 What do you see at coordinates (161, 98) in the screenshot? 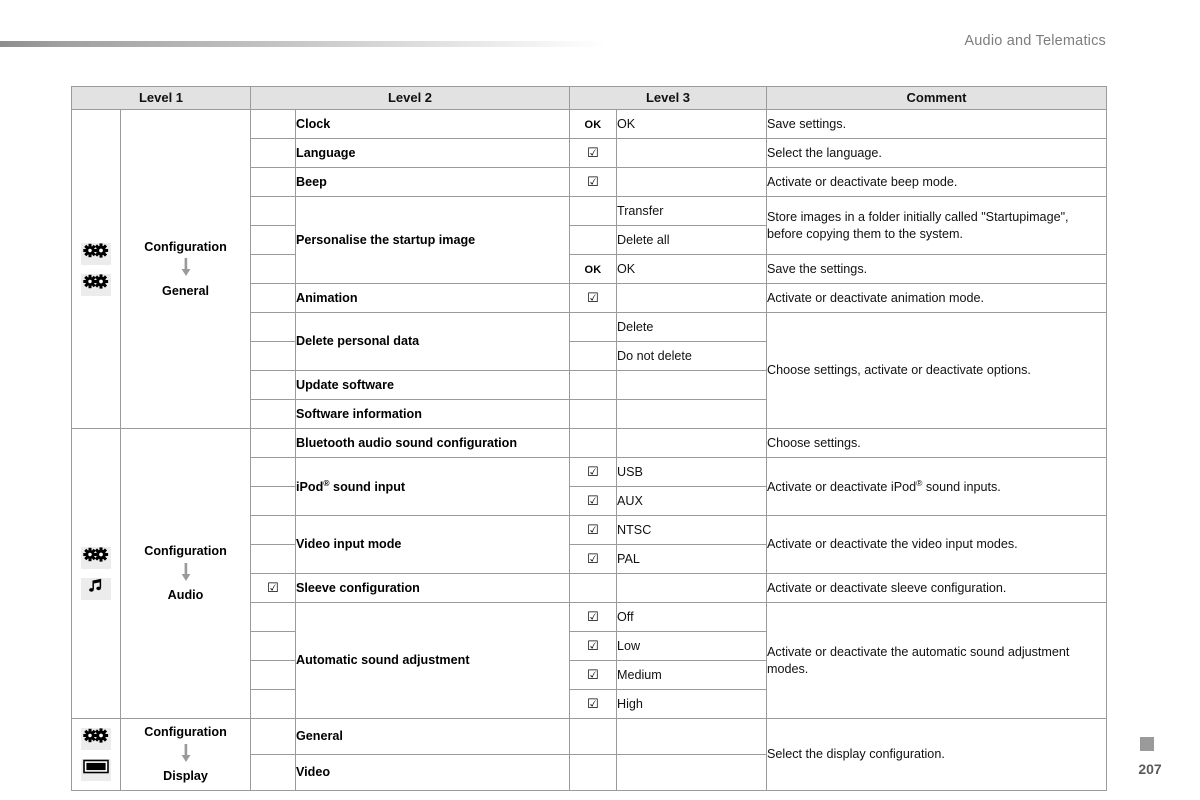
I see `column-header-level1: Level 1` at bounding box center [161, 98].